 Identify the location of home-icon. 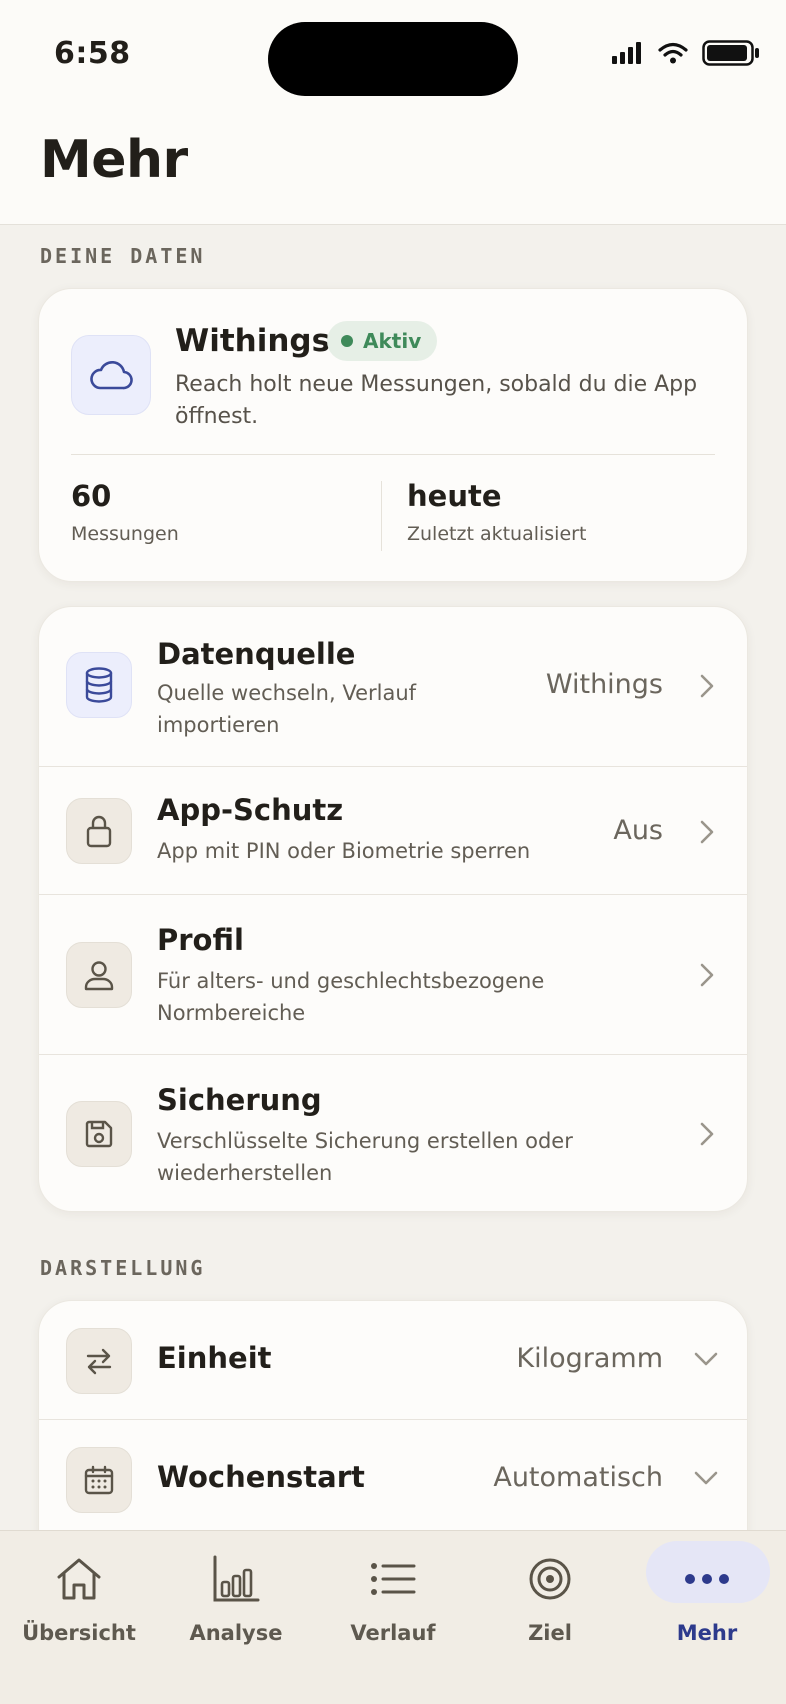
(79, 1579).